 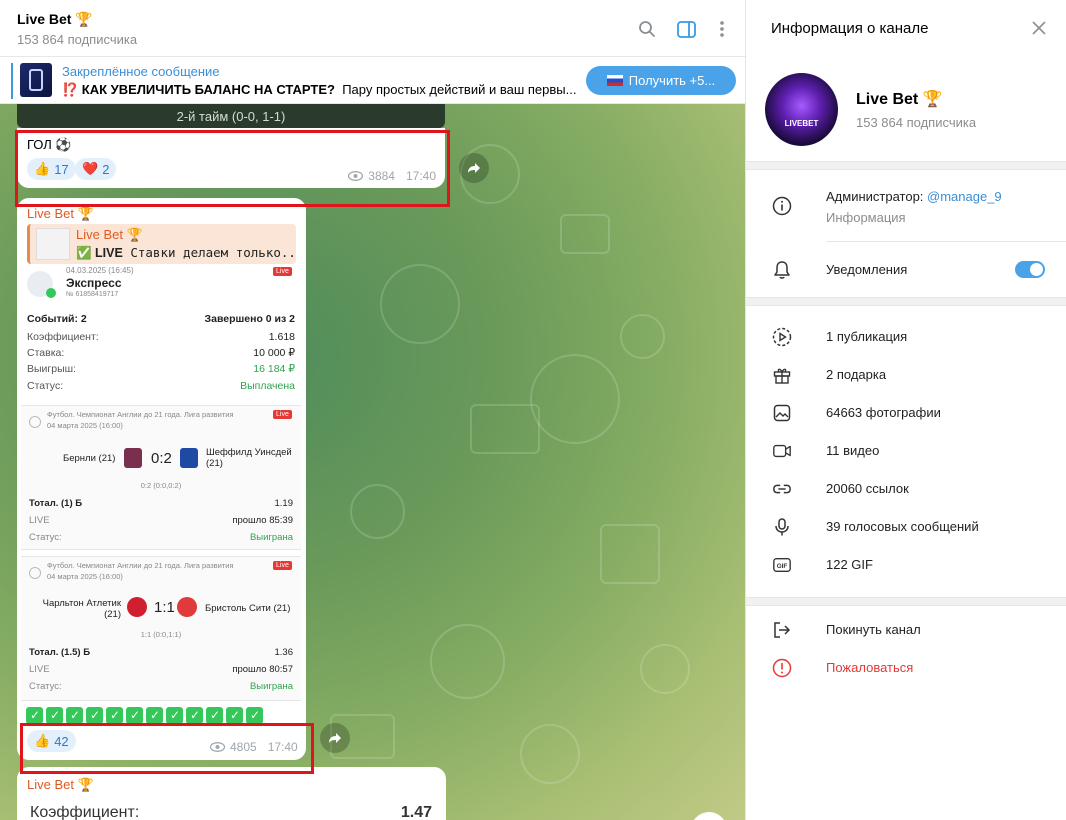 I want to click on match-date: 04 марта 2025 (16:00), so click(x=85, y=576).